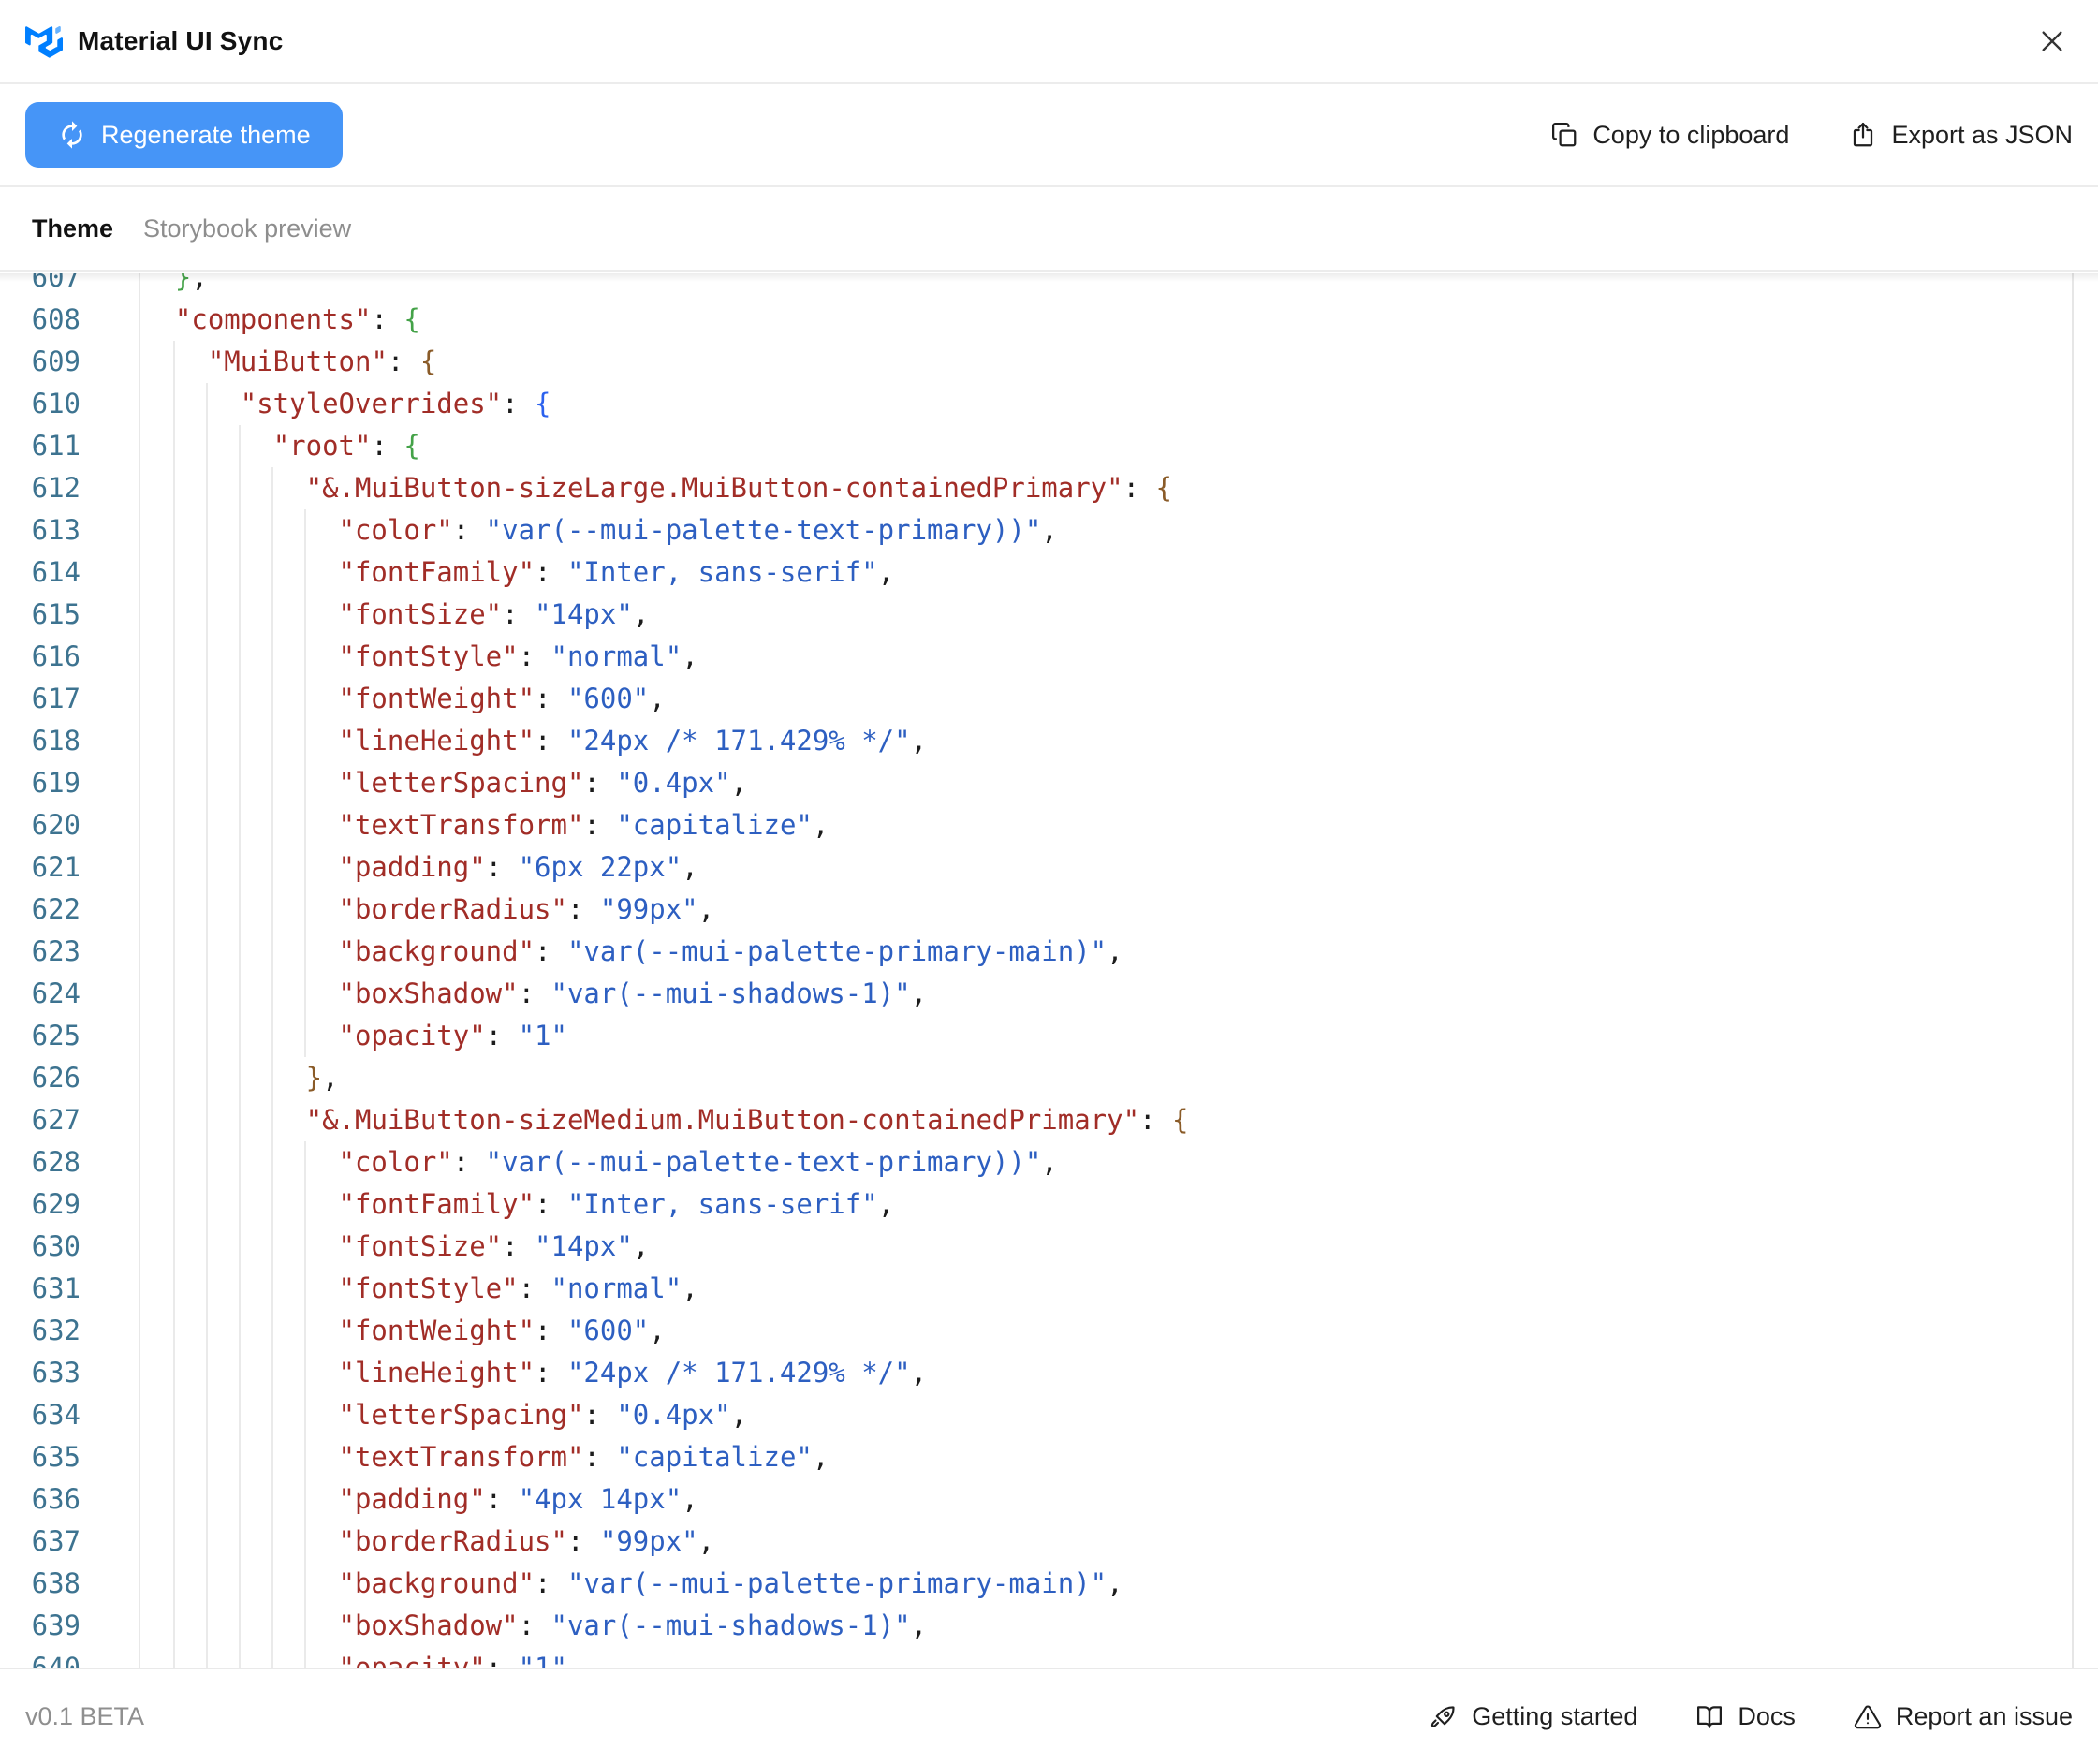  I want to click on code-line: 634 "letterSpacing": "0.4px",, so click(1049, 1415).